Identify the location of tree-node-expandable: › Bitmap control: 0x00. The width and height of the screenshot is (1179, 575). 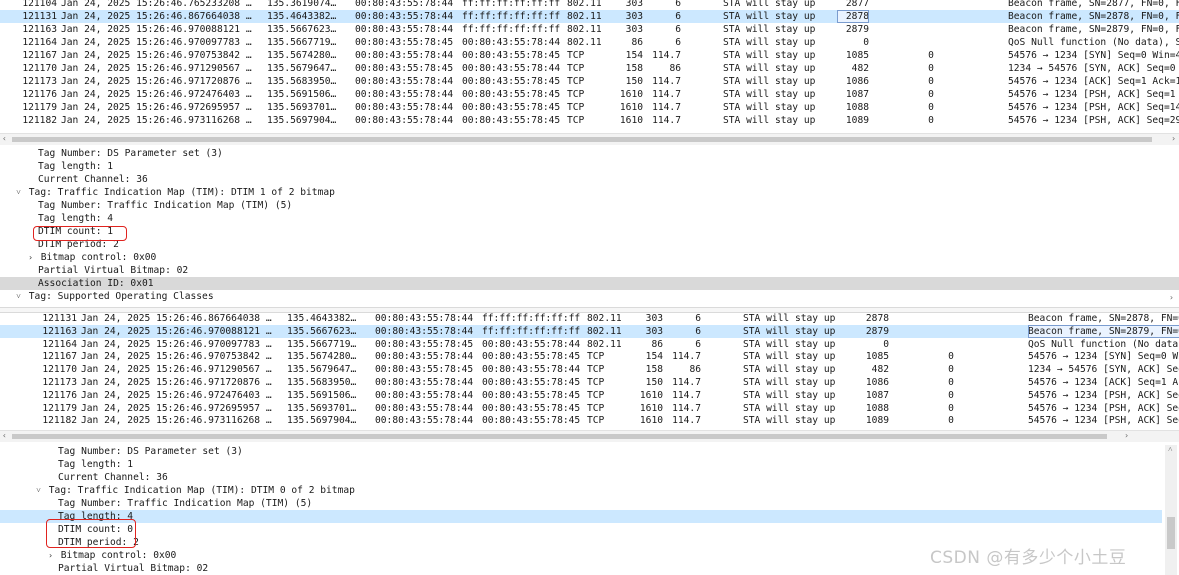
(589, 257).